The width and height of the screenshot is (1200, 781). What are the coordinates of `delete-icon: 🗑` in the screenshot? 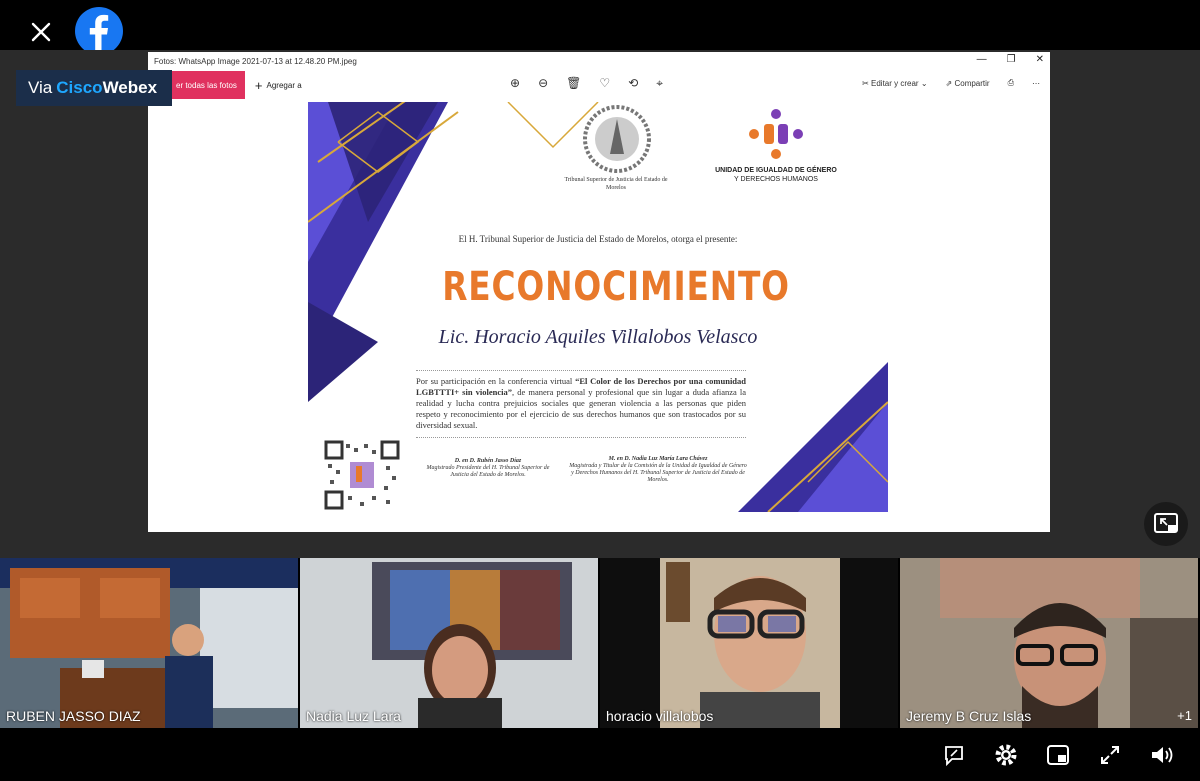 It's located at (573, 83).